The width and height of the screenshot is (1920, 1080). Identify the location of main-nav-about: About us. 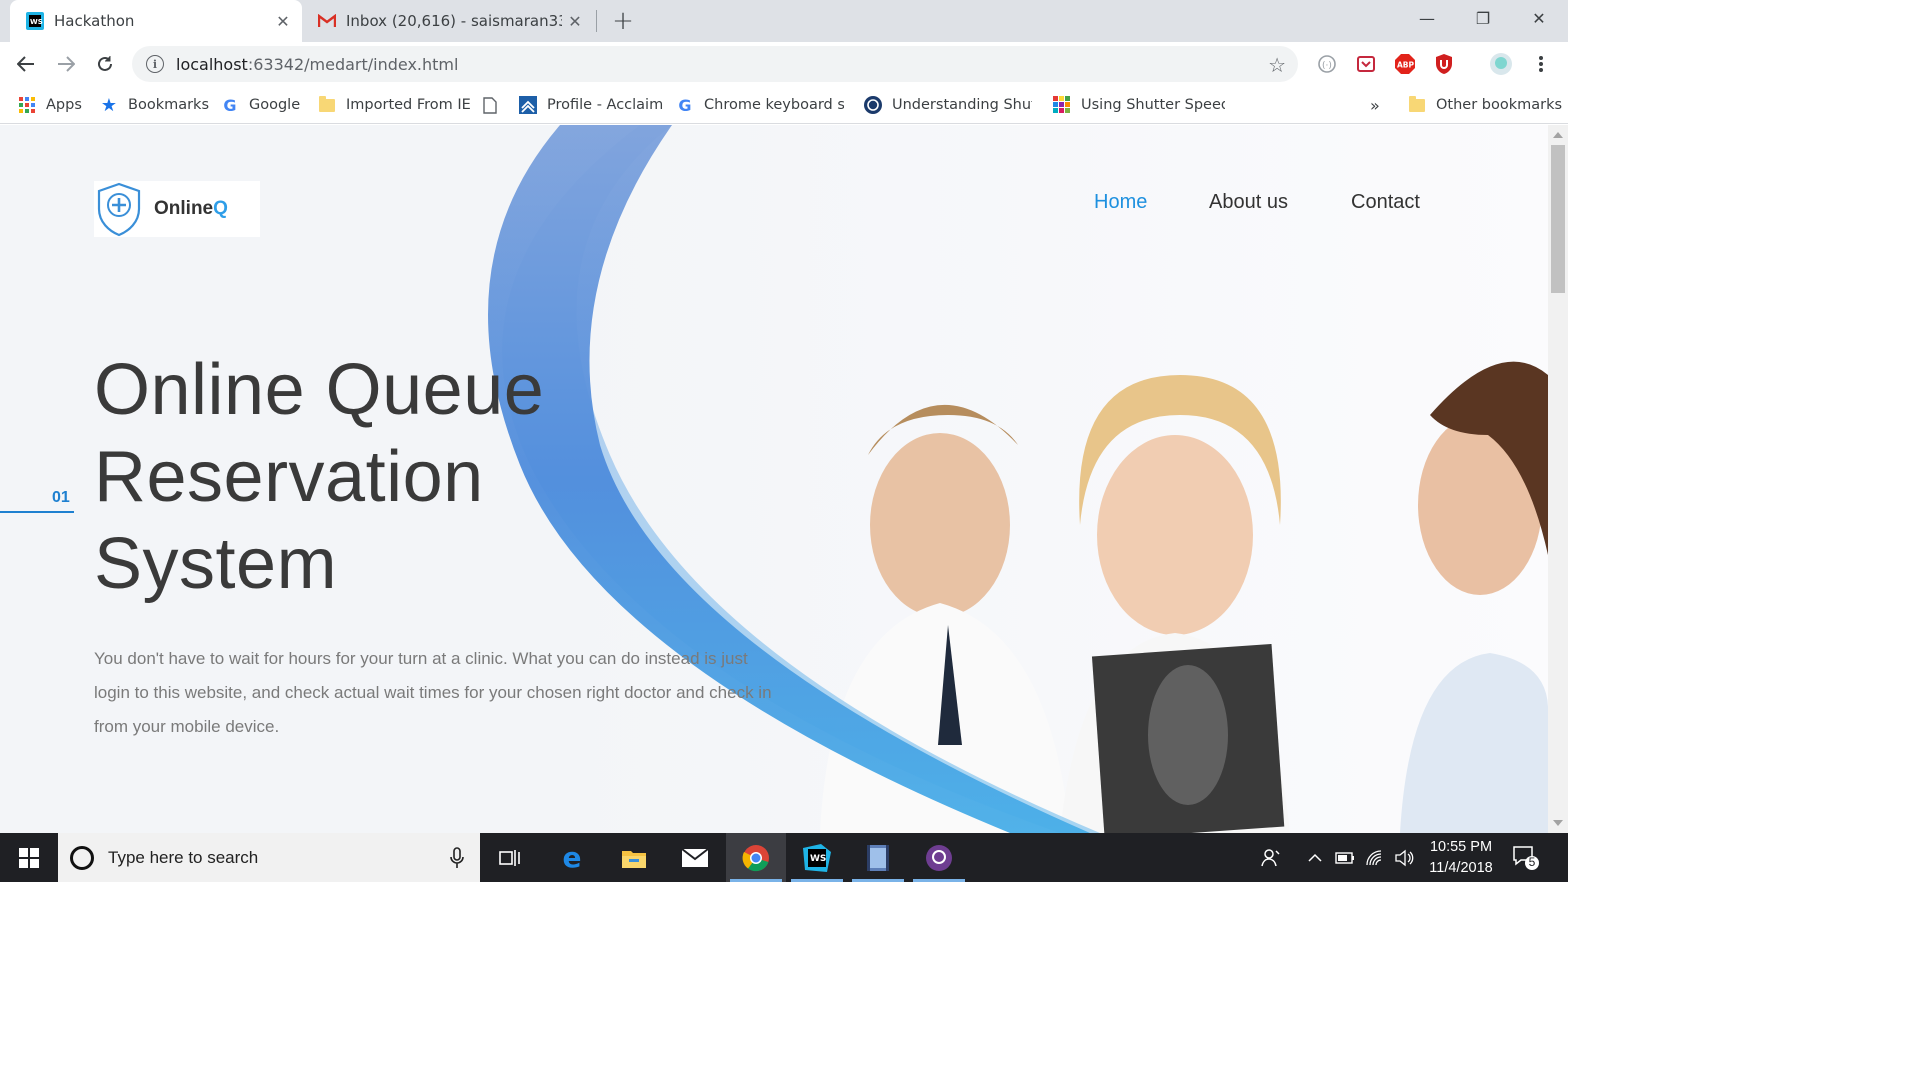
(1248, 202).